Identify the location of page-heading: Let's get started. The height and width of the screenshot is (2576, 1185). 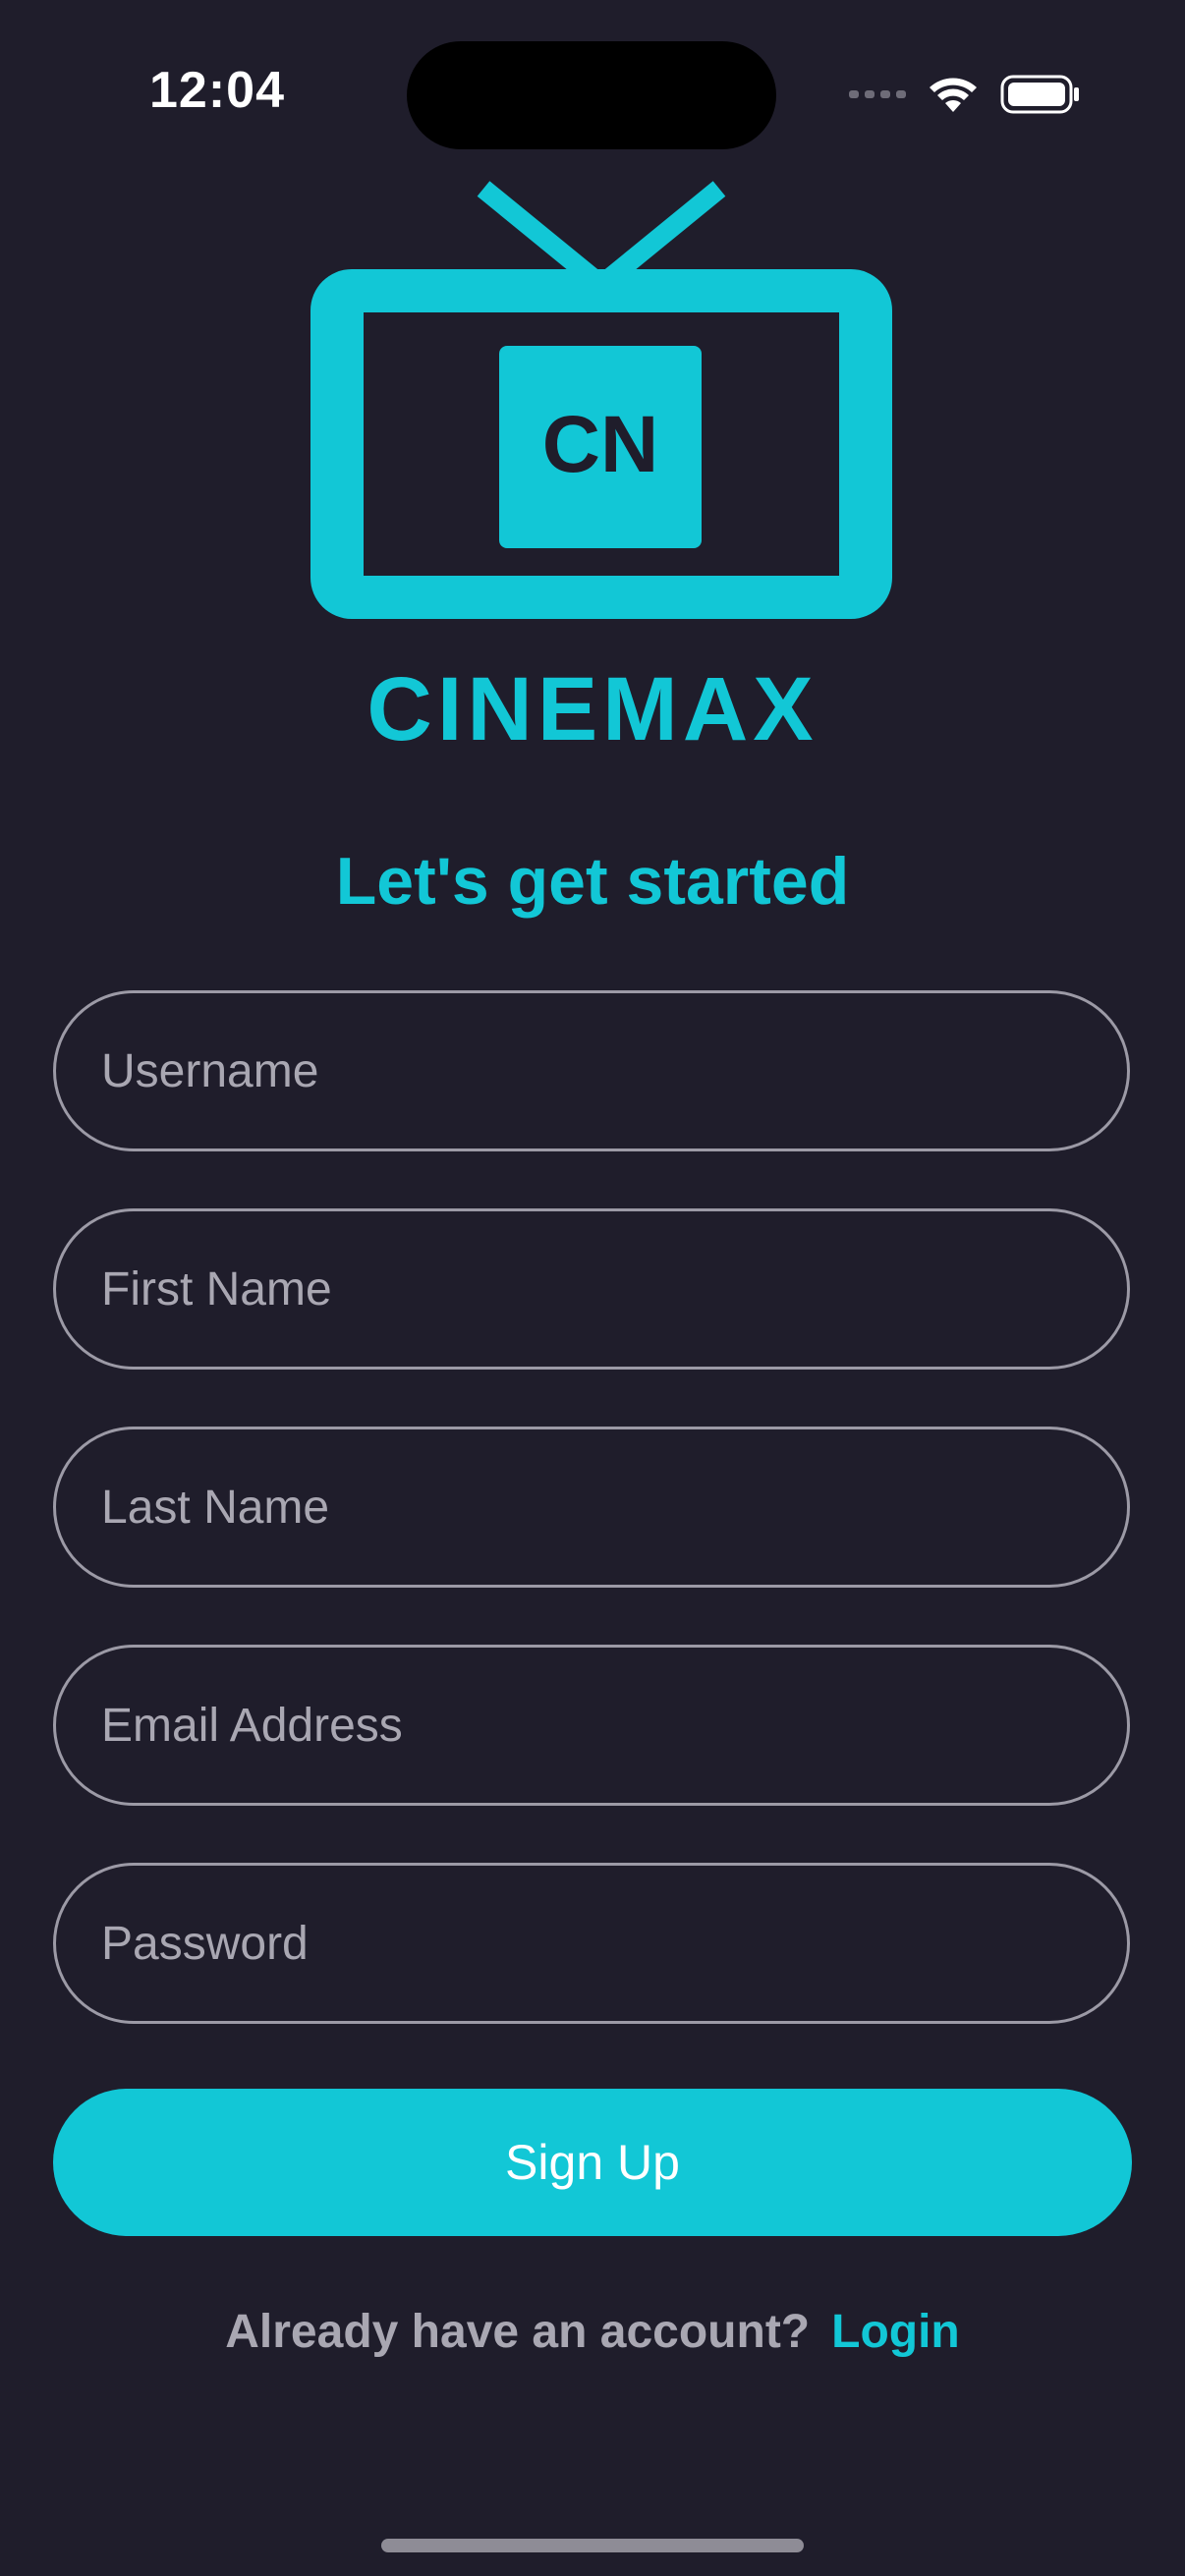
(592, 881).